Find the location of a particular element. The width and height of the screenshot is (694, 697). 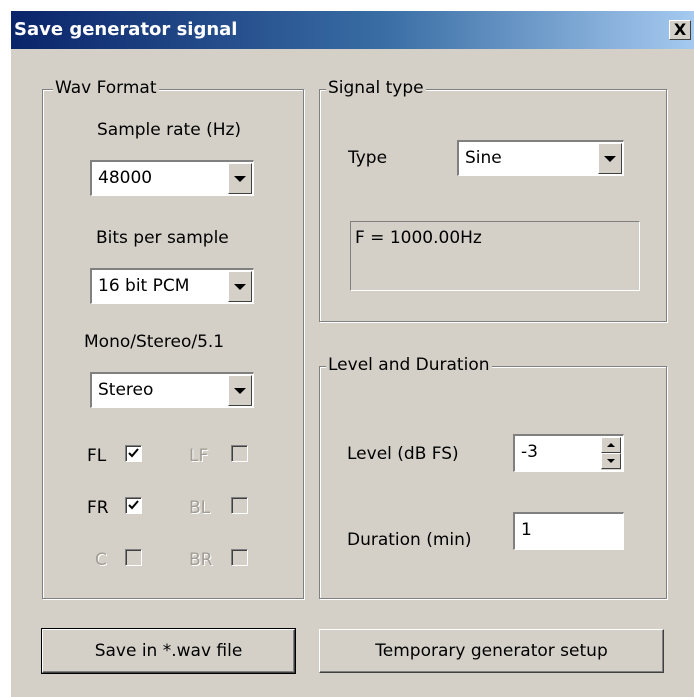

save-wav-button-label: Save in *.wav file is located at coordinates (168, 651).